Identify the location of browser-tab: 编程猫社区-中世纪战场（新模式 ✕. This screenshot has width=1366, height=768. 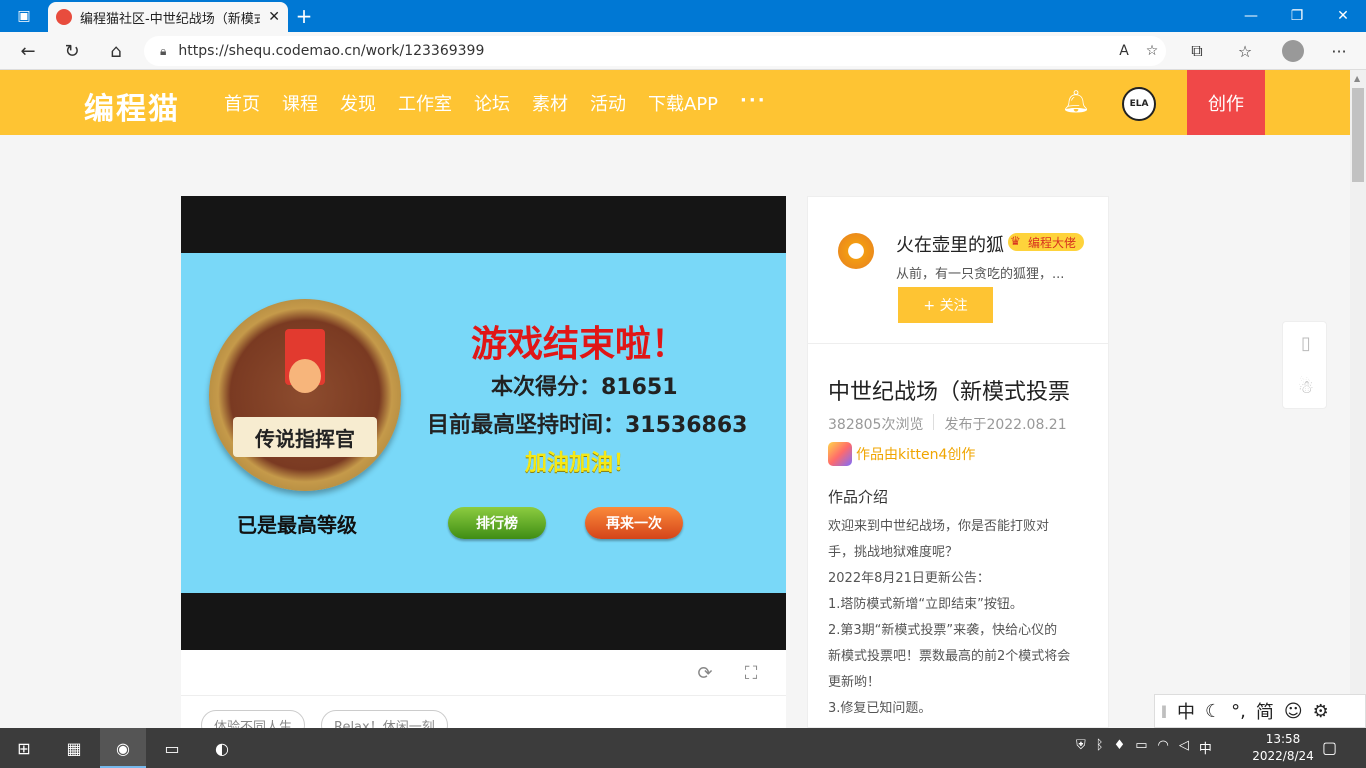
(168, 17).